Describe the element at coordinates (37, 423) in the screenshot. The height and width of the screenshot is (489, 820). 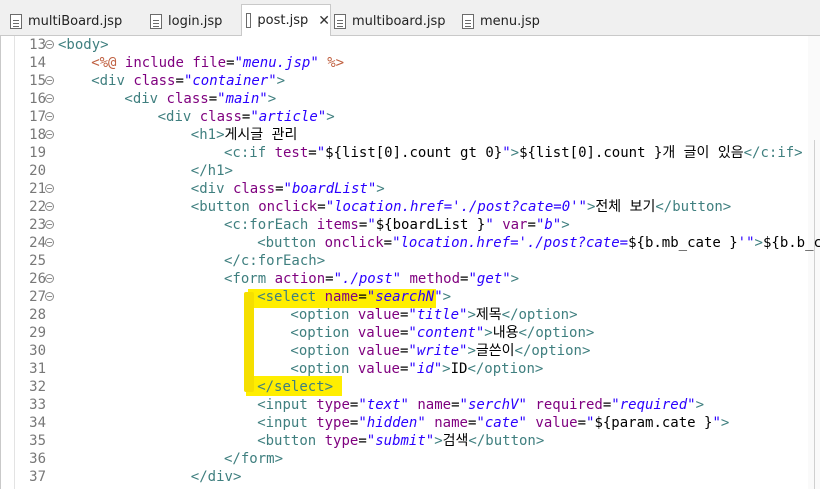
I see `line-number: 34` at that location.